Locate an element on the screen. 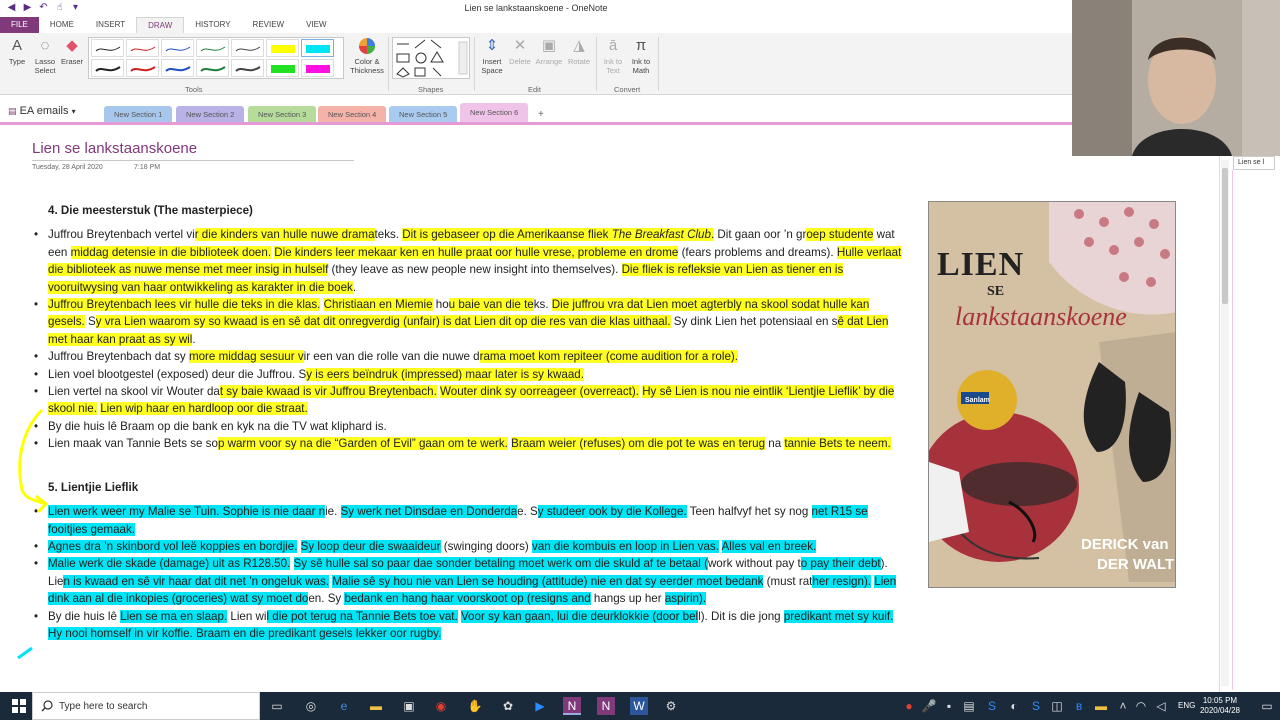  tab-insert: INSERT is located at coordinates (110, 25).